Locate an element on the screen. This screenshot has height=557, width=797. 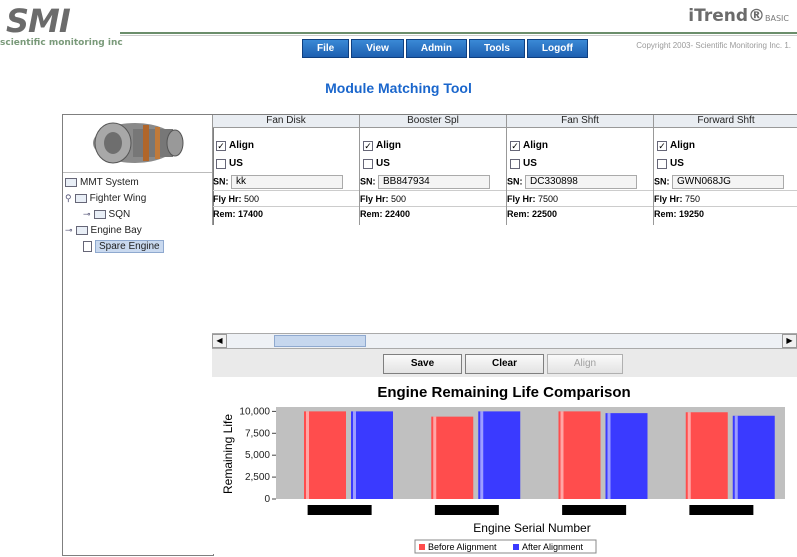
bar-after-alignment-highlight is located at coordinates (609, 456).